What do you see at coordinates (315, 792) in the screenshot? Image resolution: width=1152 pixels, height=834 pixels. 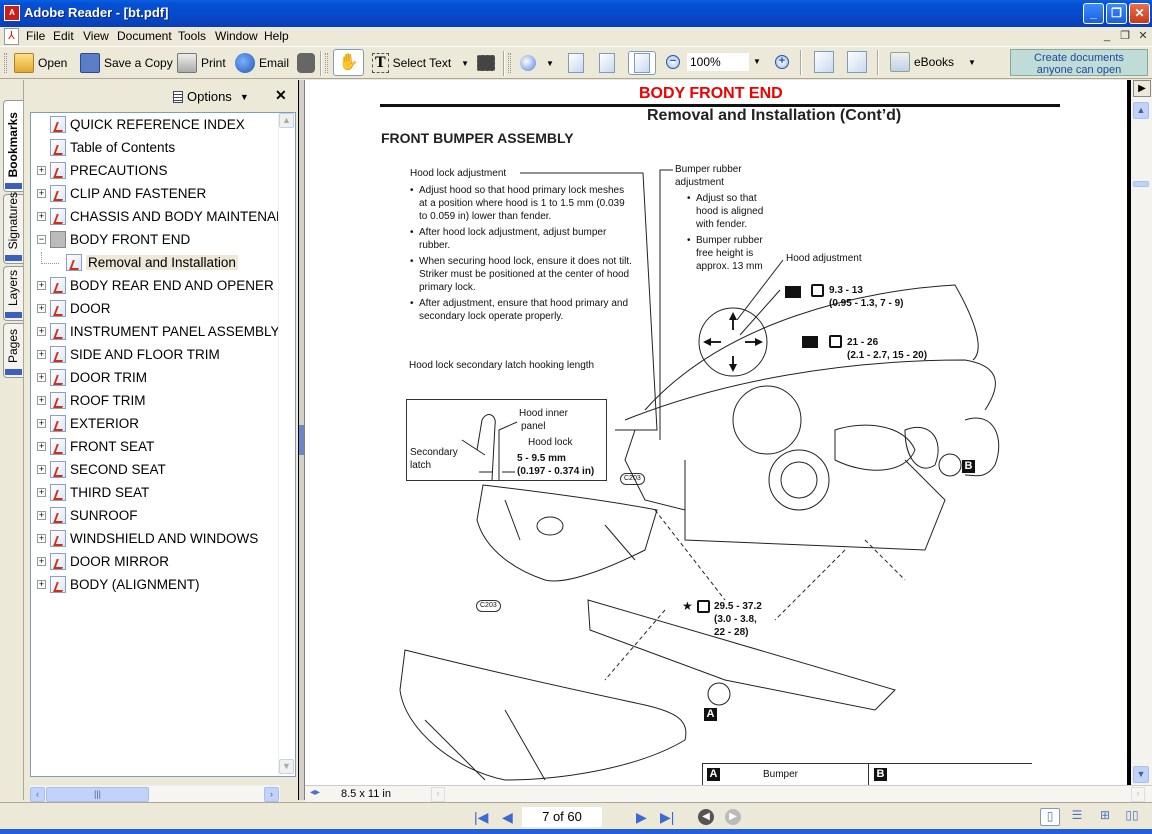 I see `split-handle-icon: ◂▸` at bounding box center [315, 792].